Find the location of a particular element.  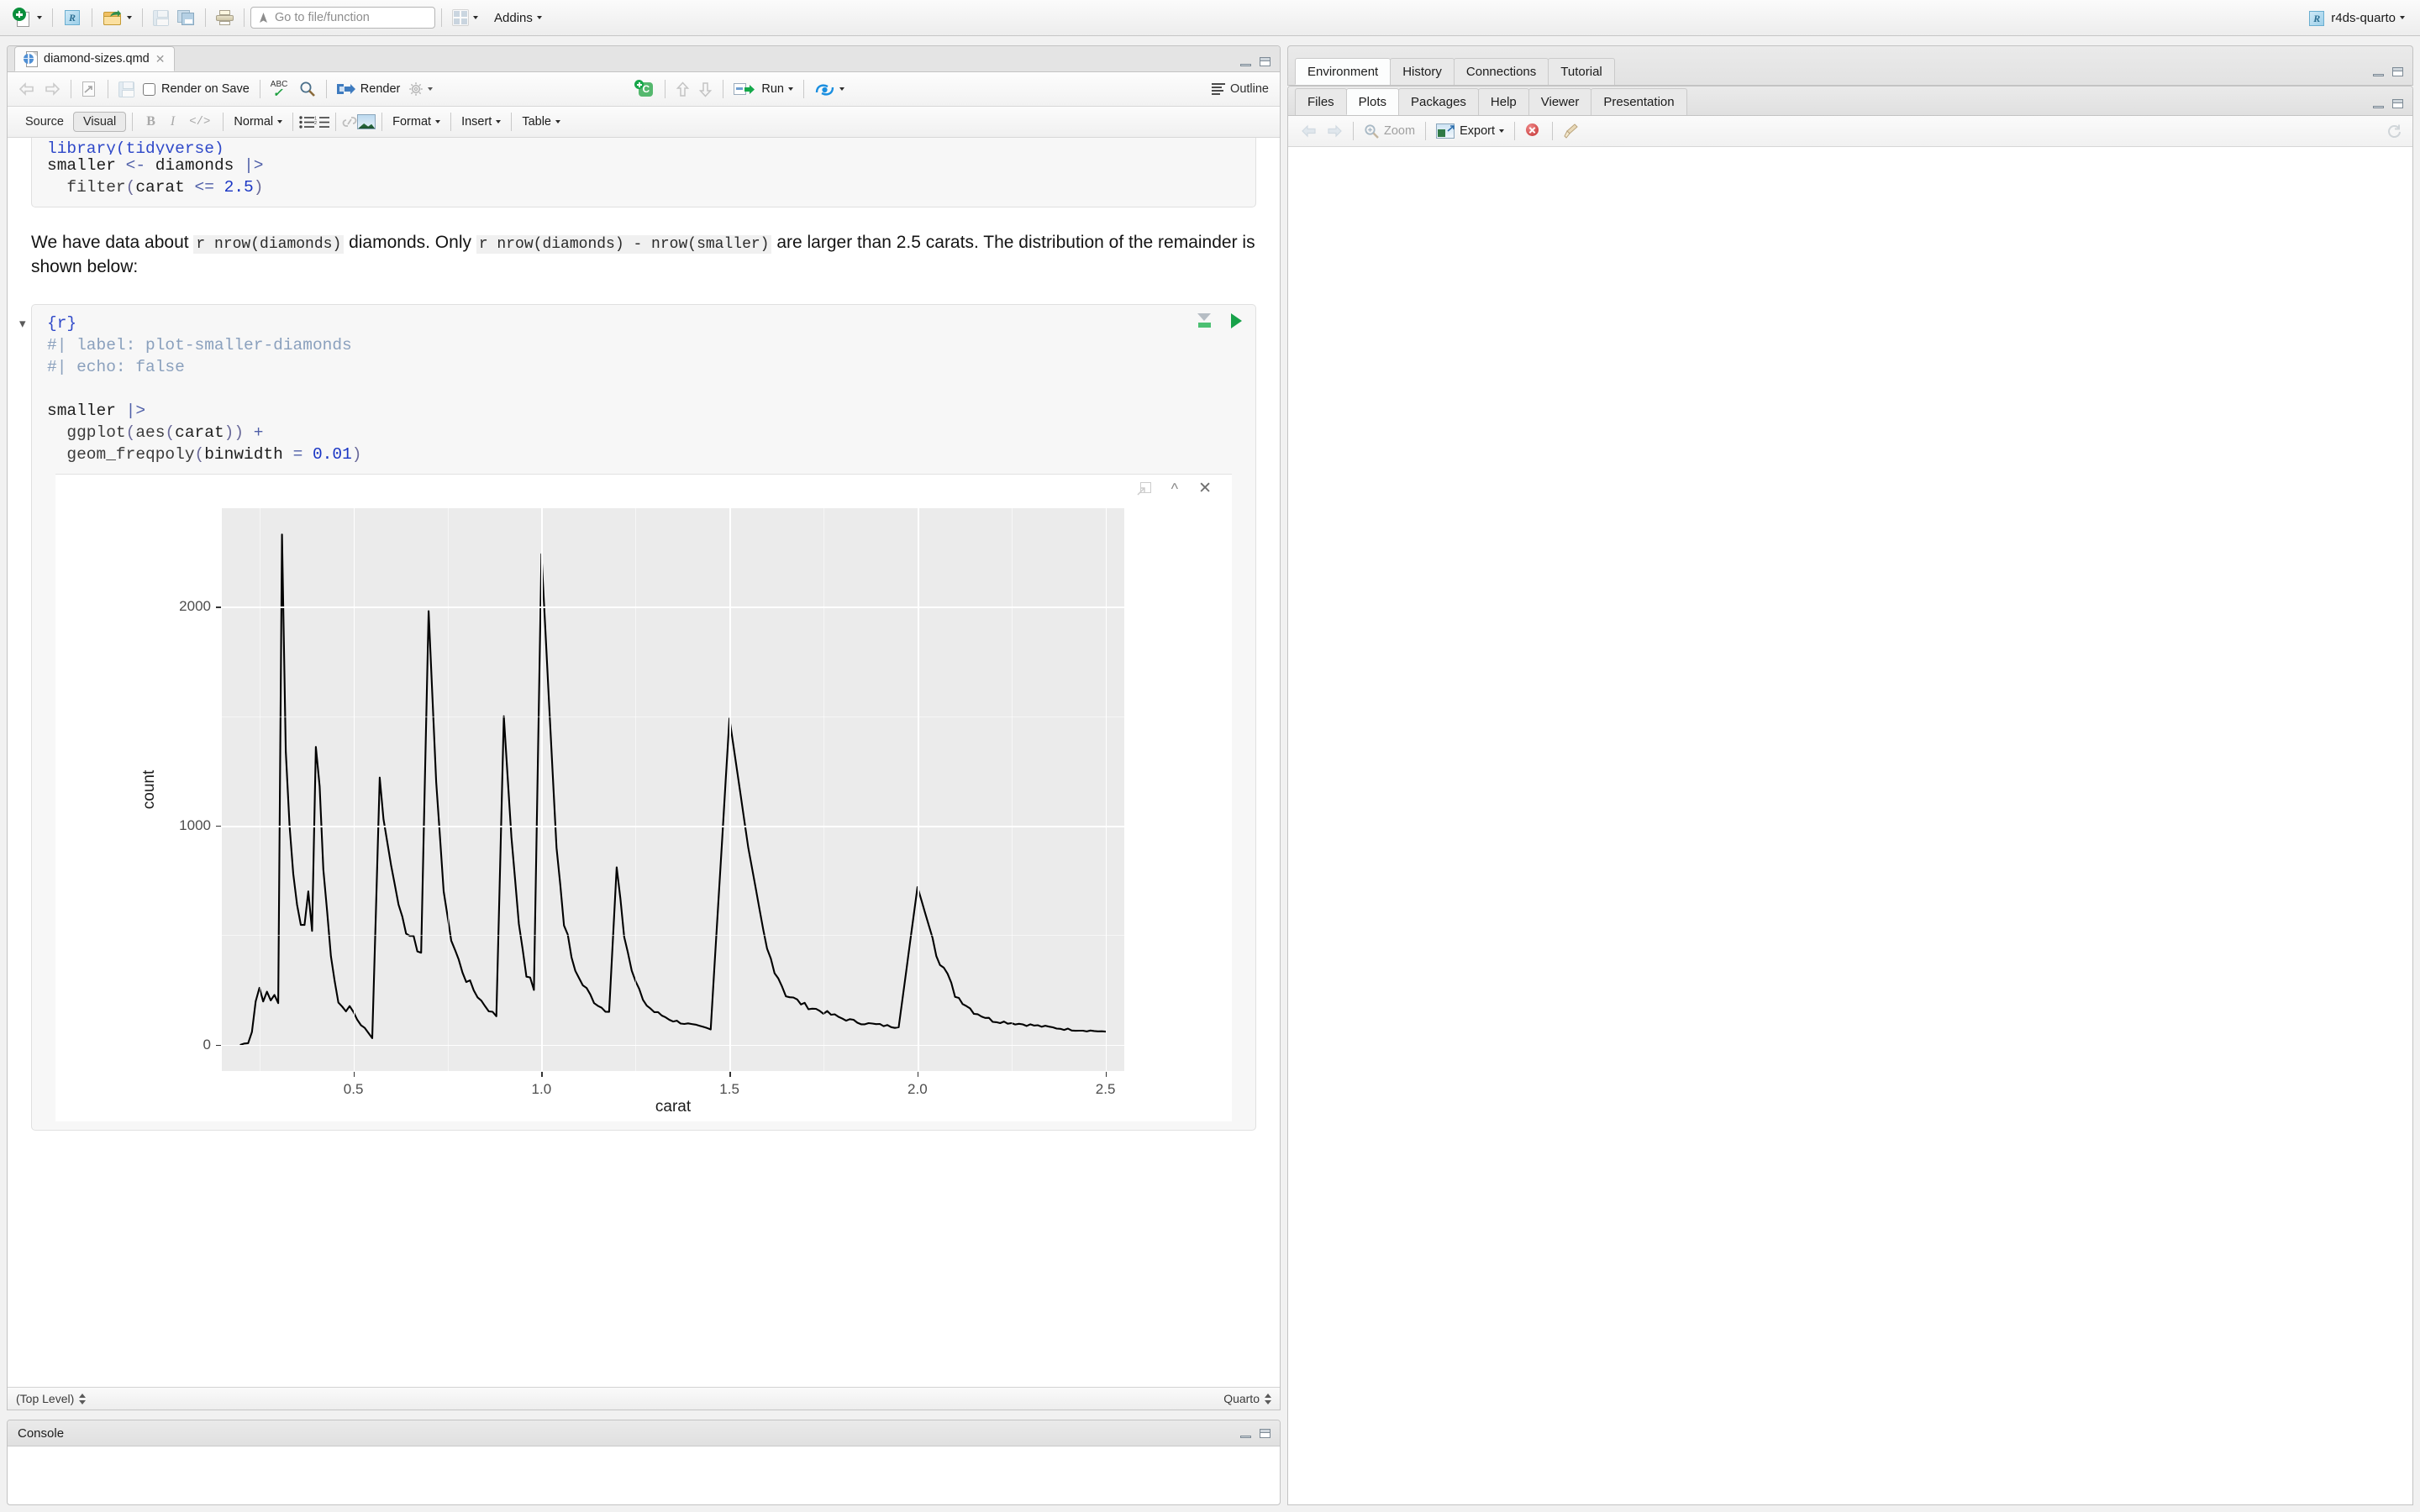

numbered-list-button: 1 2 is located at coordinates (322, 122).